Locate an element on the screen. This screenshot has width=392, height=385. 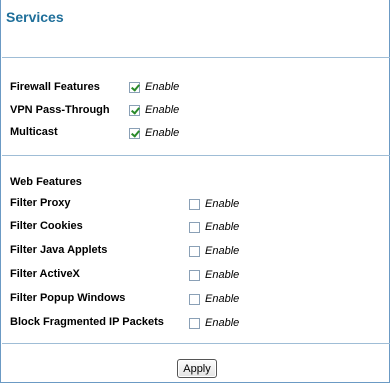
filter-java-applets-enable-label: Enable is located at coordinates (222, 251).